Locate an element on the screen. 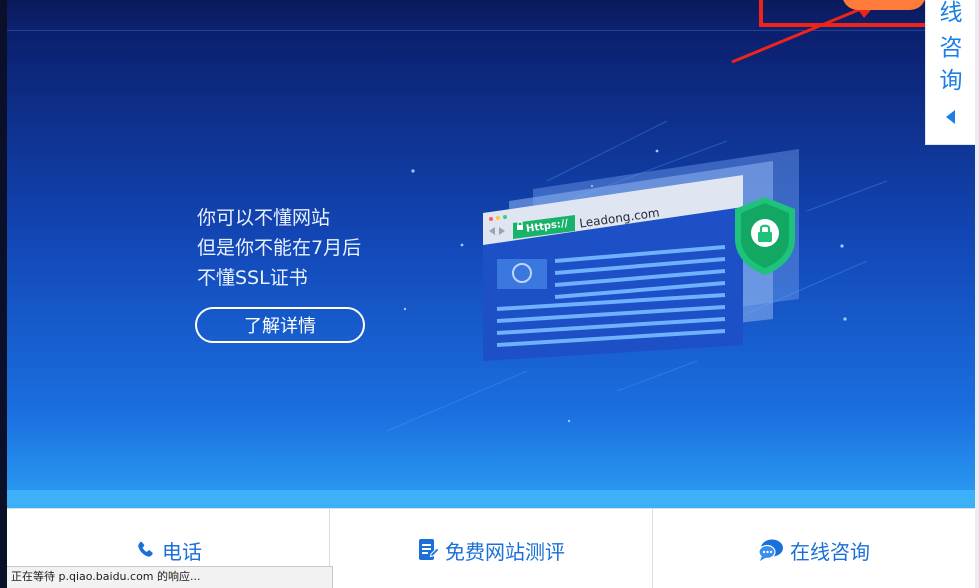 This screenshot has height=588, width=979. side-tab-char-2: 咨 is located at coordinates (951, 48).